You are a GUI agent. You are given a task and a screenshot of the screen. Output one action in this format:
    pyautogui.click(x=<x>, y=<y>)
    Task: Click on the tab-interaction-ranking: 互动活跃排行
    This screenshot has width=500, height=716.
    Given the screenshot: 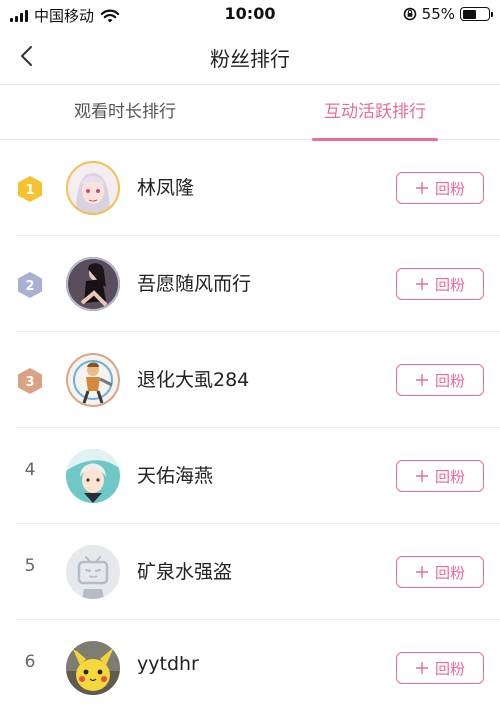 What is the action you would take?
    pyautogui.click(x=375, y=113)
    